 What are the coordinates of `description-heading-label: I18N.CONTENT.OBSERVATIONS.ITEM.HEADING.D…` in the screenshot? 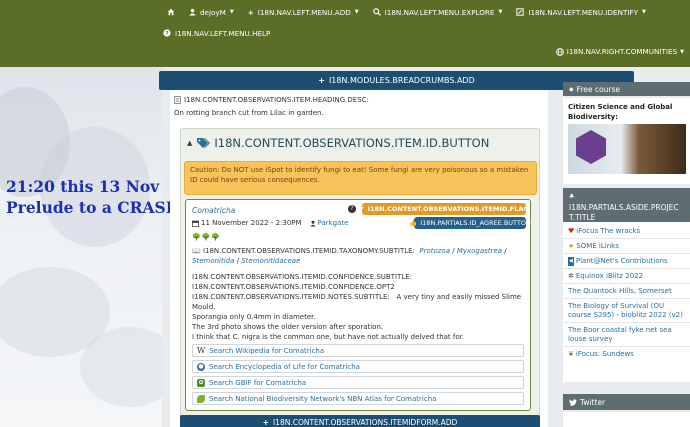 It's located at (276, 100).